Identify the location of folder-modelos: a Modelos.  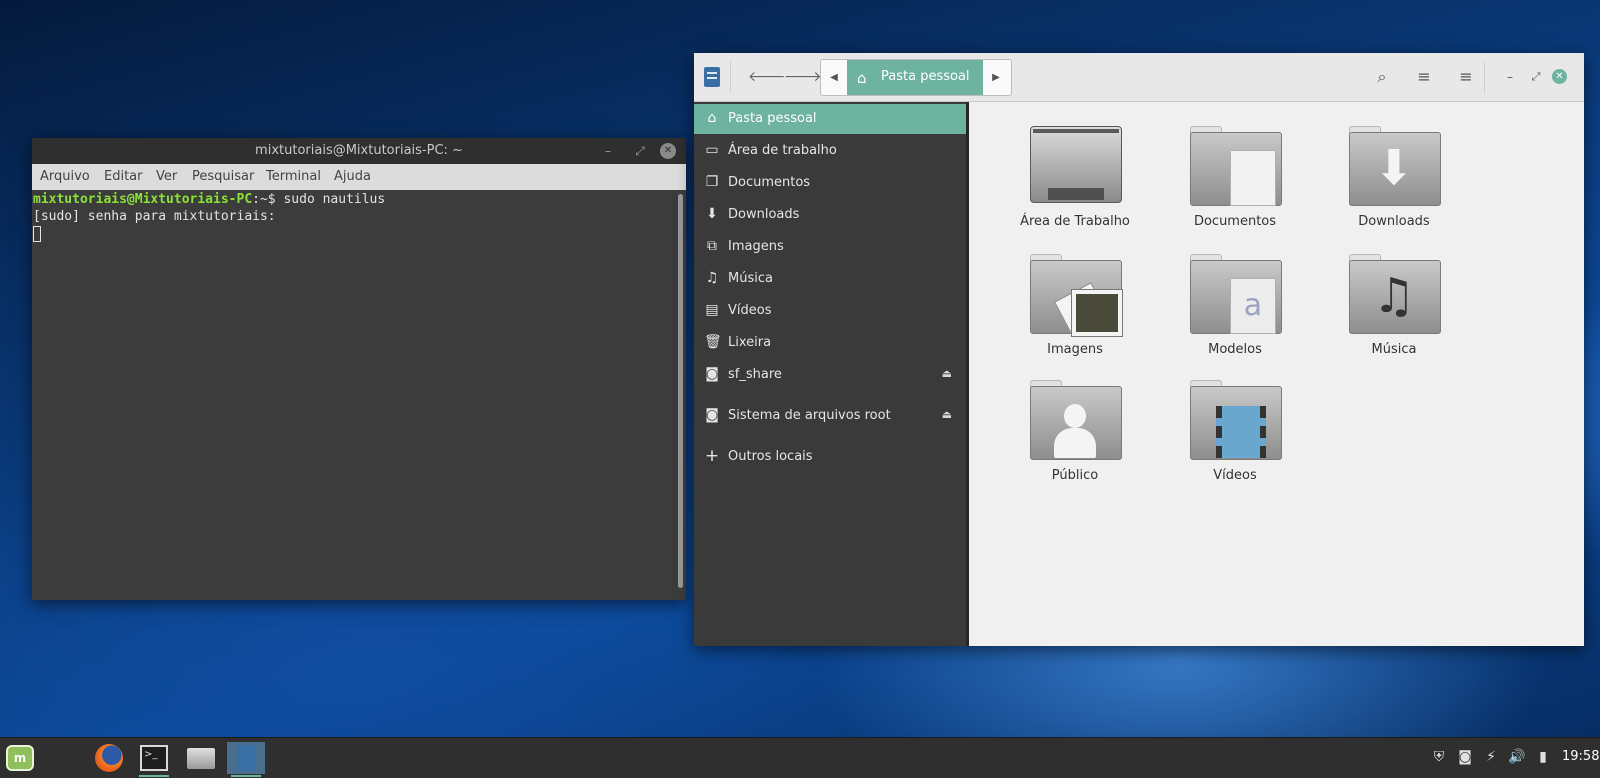
(1235, 311).